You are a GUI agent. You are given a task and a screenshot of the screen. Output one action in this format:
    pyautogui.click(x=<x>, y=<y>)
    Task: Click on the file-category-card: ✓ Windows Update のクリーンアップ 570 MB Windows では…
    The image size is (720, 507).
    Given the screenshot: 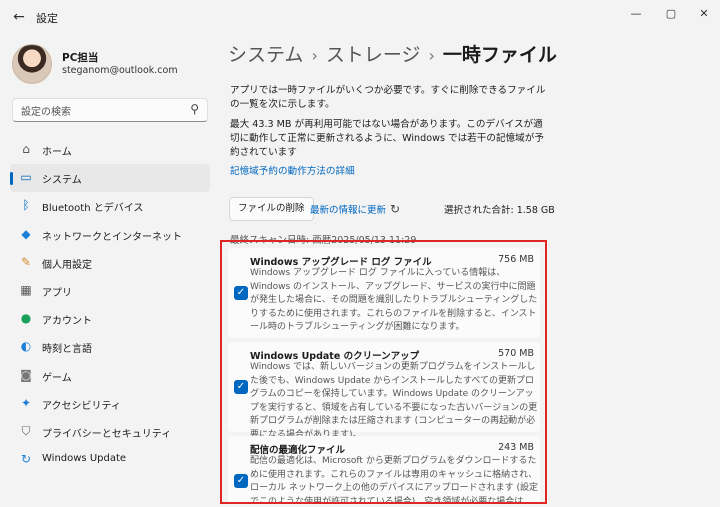 What is the action you would take?
    pyautogui.click(x=384, y=391)
    